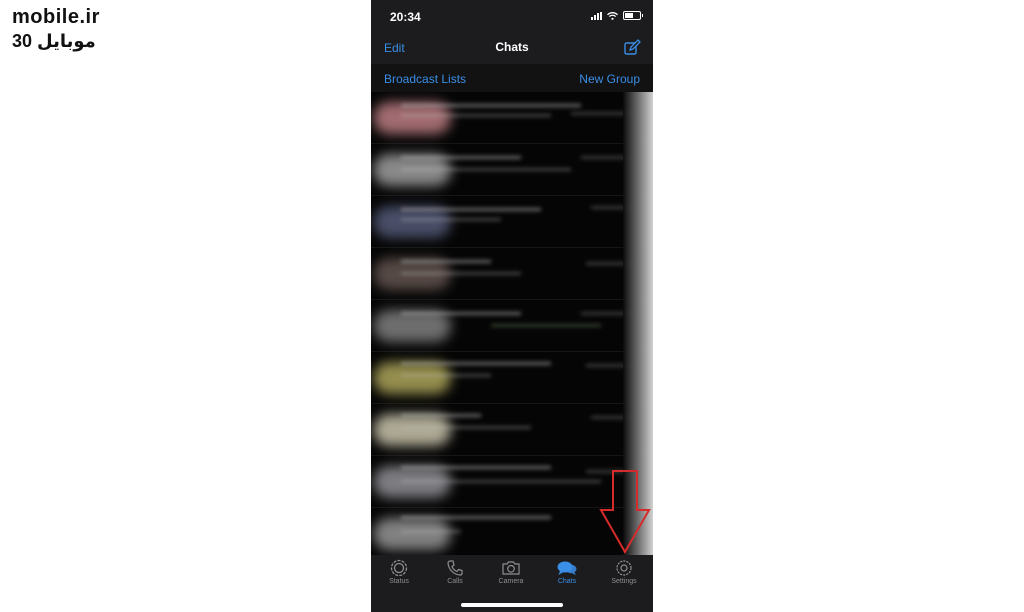  I want to click on broadcast-lists-link: Broadcast Lists, so click(425, 79).